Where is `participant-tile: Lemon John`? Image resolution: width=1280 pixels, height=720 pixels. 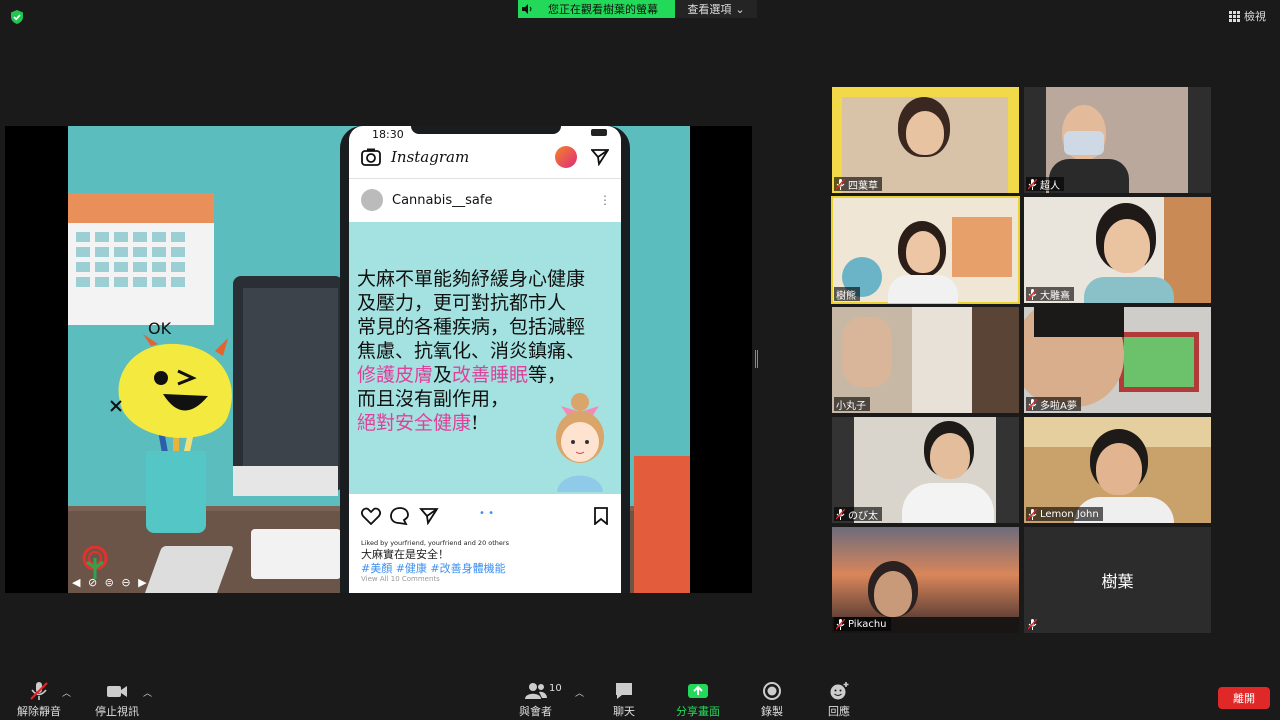 participant-tile: Lemon John is located at coordinates (1117, 470).